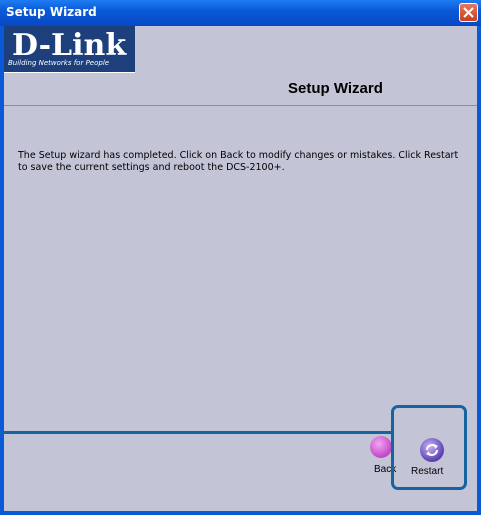  What do you see at coordinates (51, 12) in the screenshot?
I see `window-title: Setup Wizard` at bounding box center [51, 12].